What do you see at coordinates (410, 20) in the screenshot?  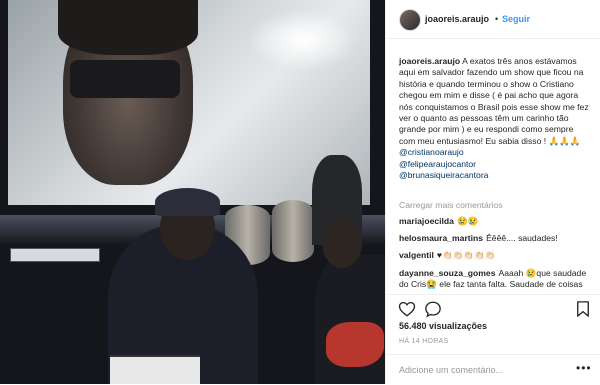 I see `avatar` at bounding box center [410, 20].